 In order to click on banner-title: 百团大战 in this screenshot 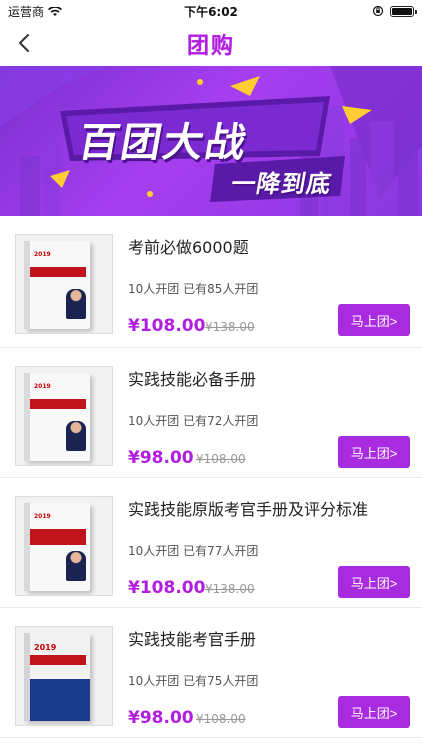, I will do `click(163, 143)`.